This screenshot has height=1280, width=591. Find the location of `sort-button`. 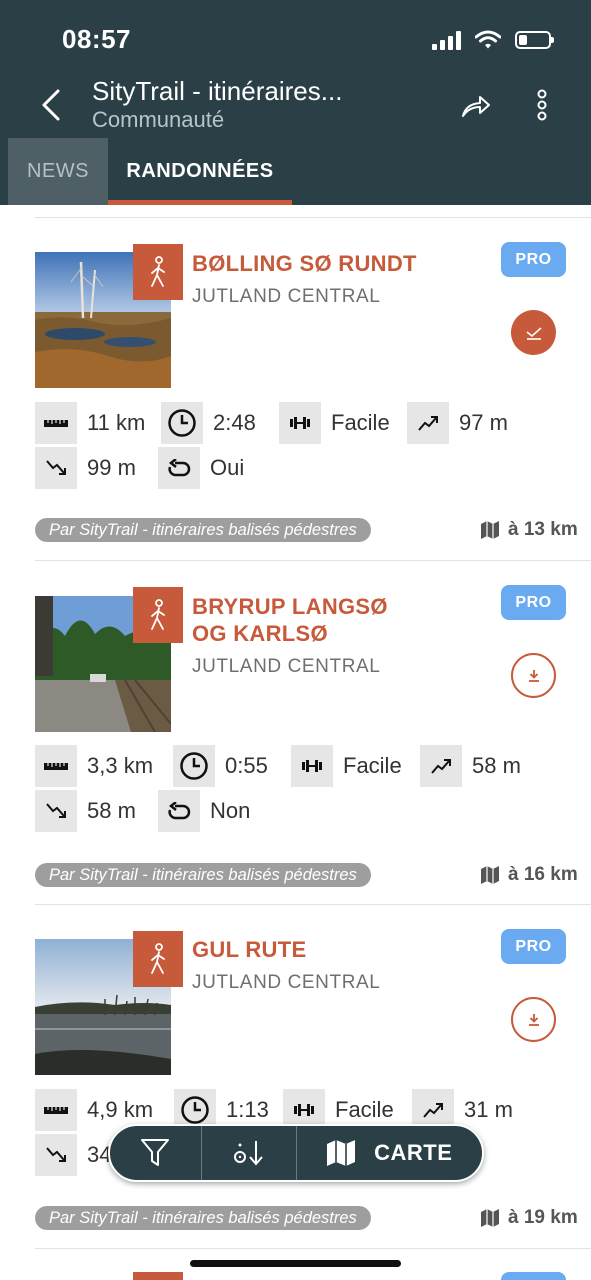

sort-button is located at coordinates (249, 1153).